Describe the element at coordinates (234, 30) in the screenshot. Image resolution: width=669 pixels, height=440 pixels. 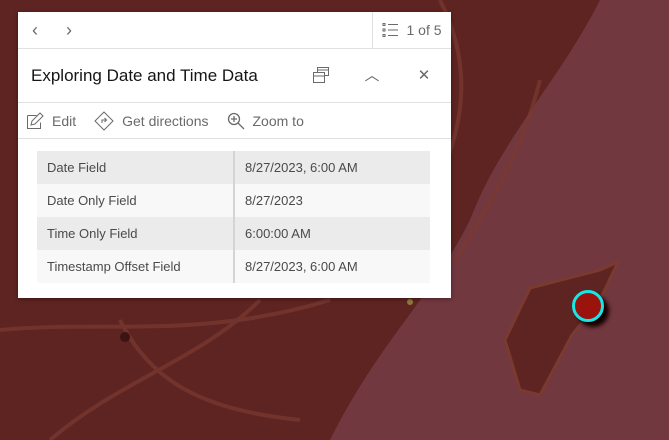
I see `popup-nav-bar: ‹ › 1 of 5` at that location.